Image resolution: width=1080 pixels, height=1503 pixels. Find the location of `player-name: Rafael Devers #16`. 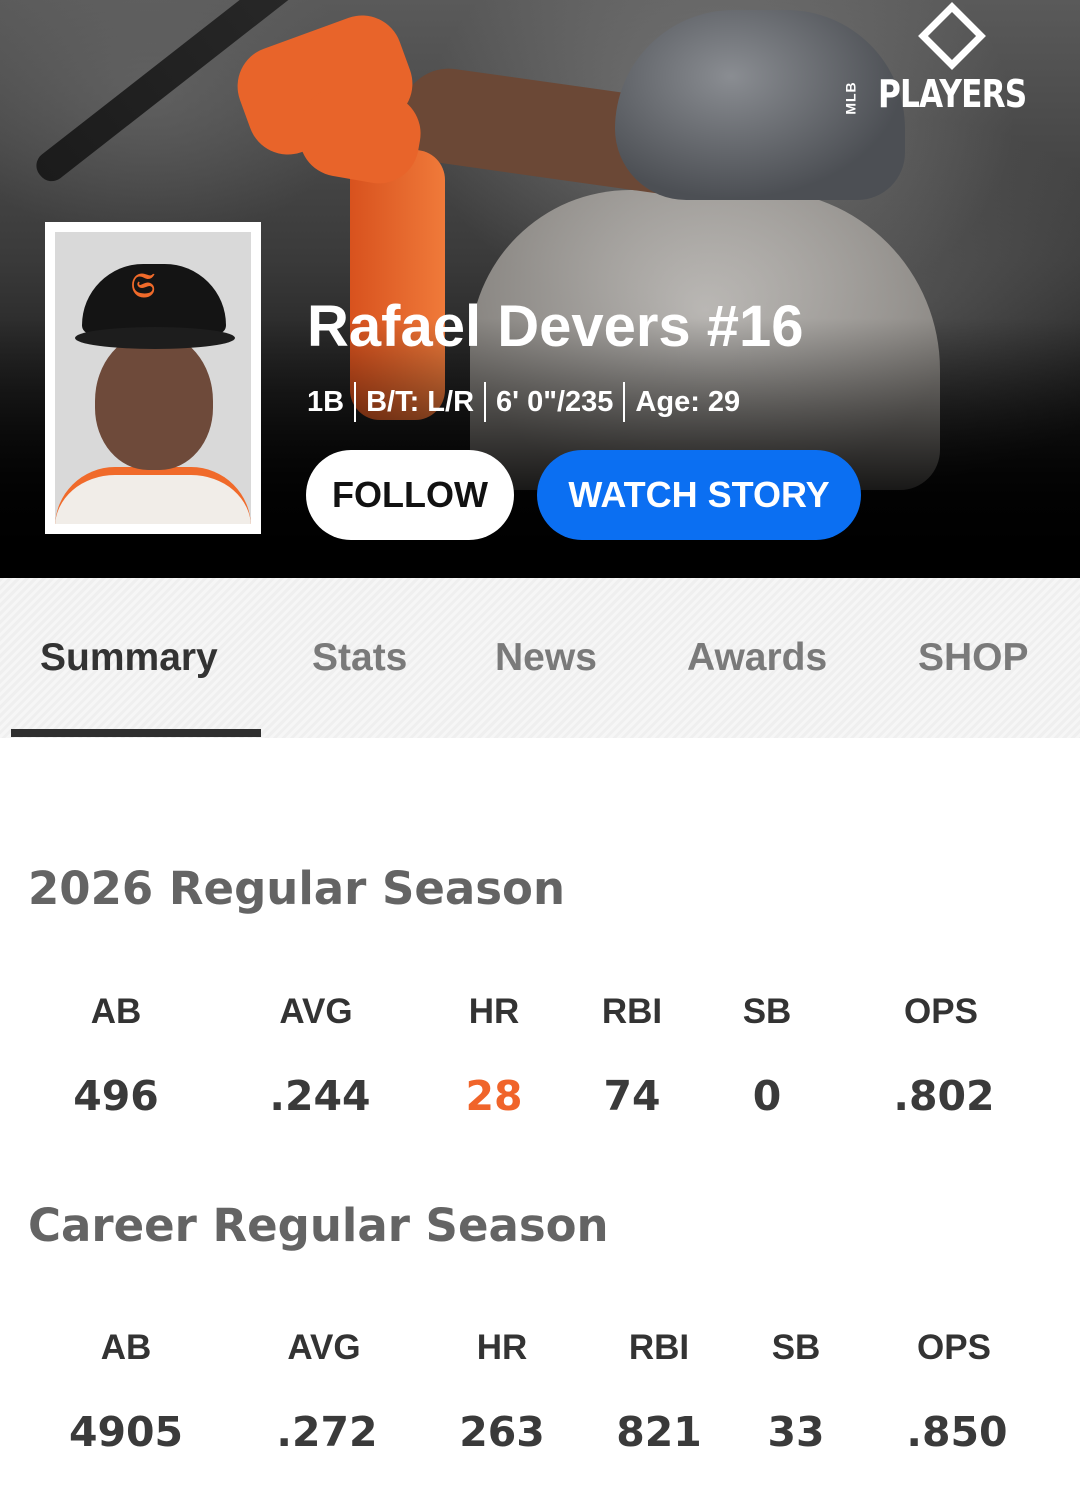

player-name: Rafael Devers #16 is located at coordinates (555, 326).